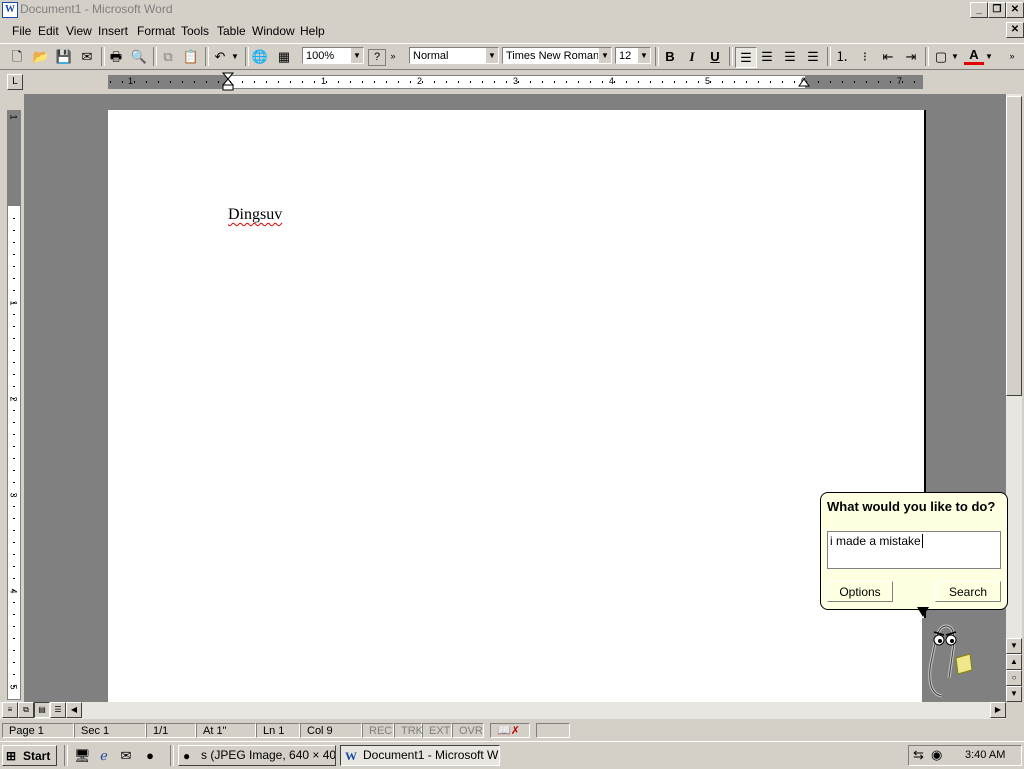  I want to click on numbering-icon: ⒈, so click(842, 56).